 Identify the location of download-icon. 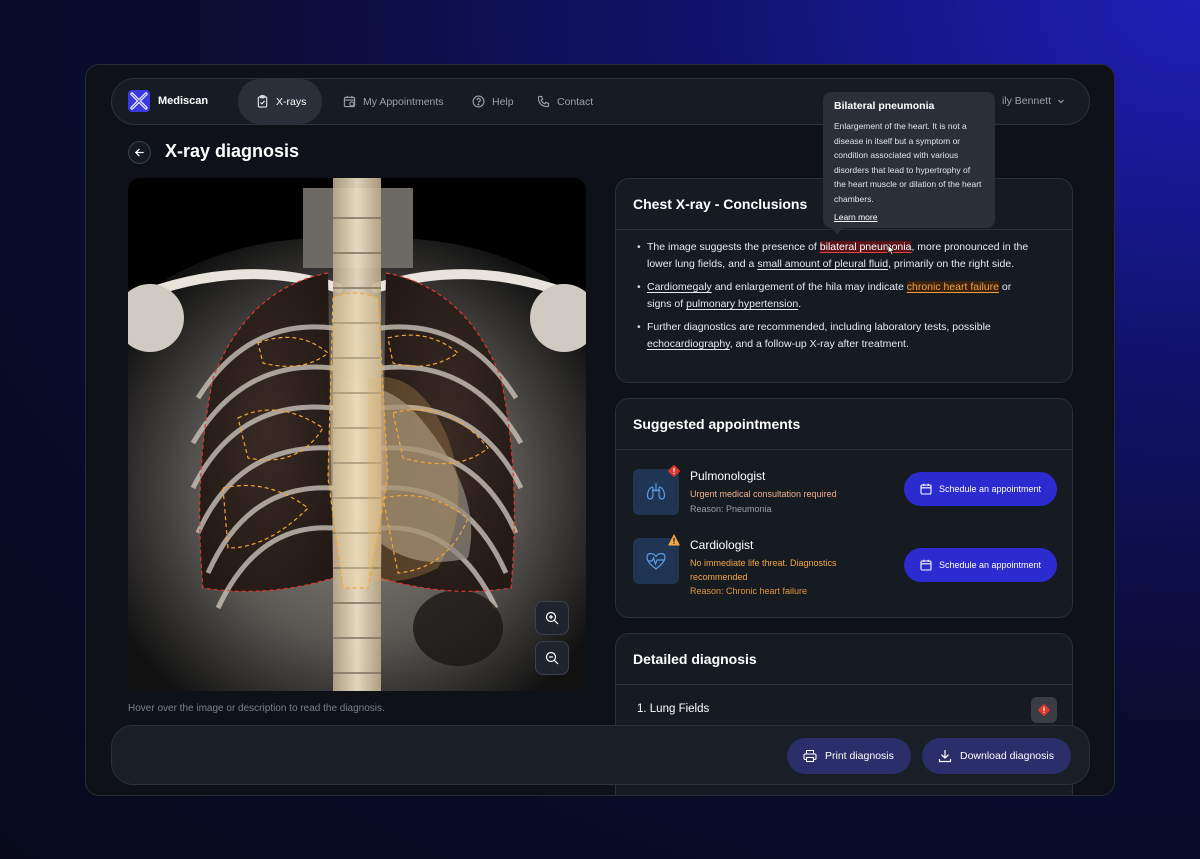
(945, 756).